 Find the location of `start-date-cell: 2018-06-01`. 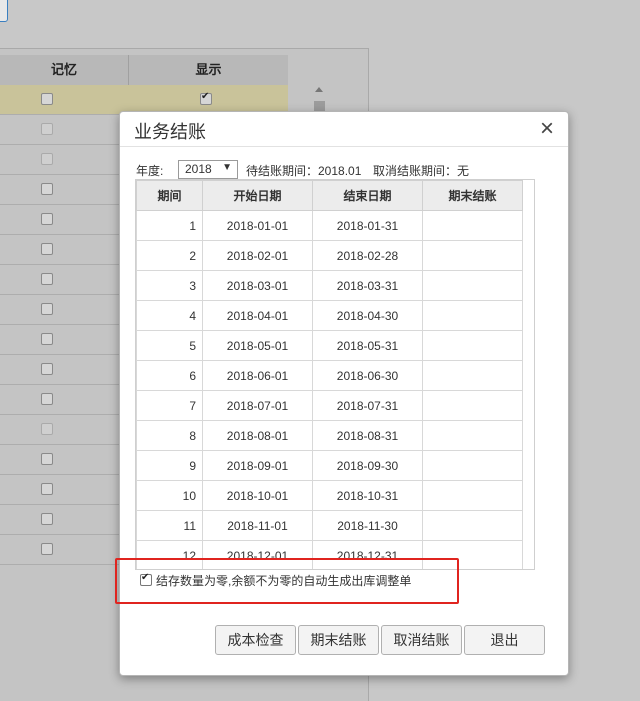

start-date-cell: 2018-06-01 is located at coordinates (257, 375).